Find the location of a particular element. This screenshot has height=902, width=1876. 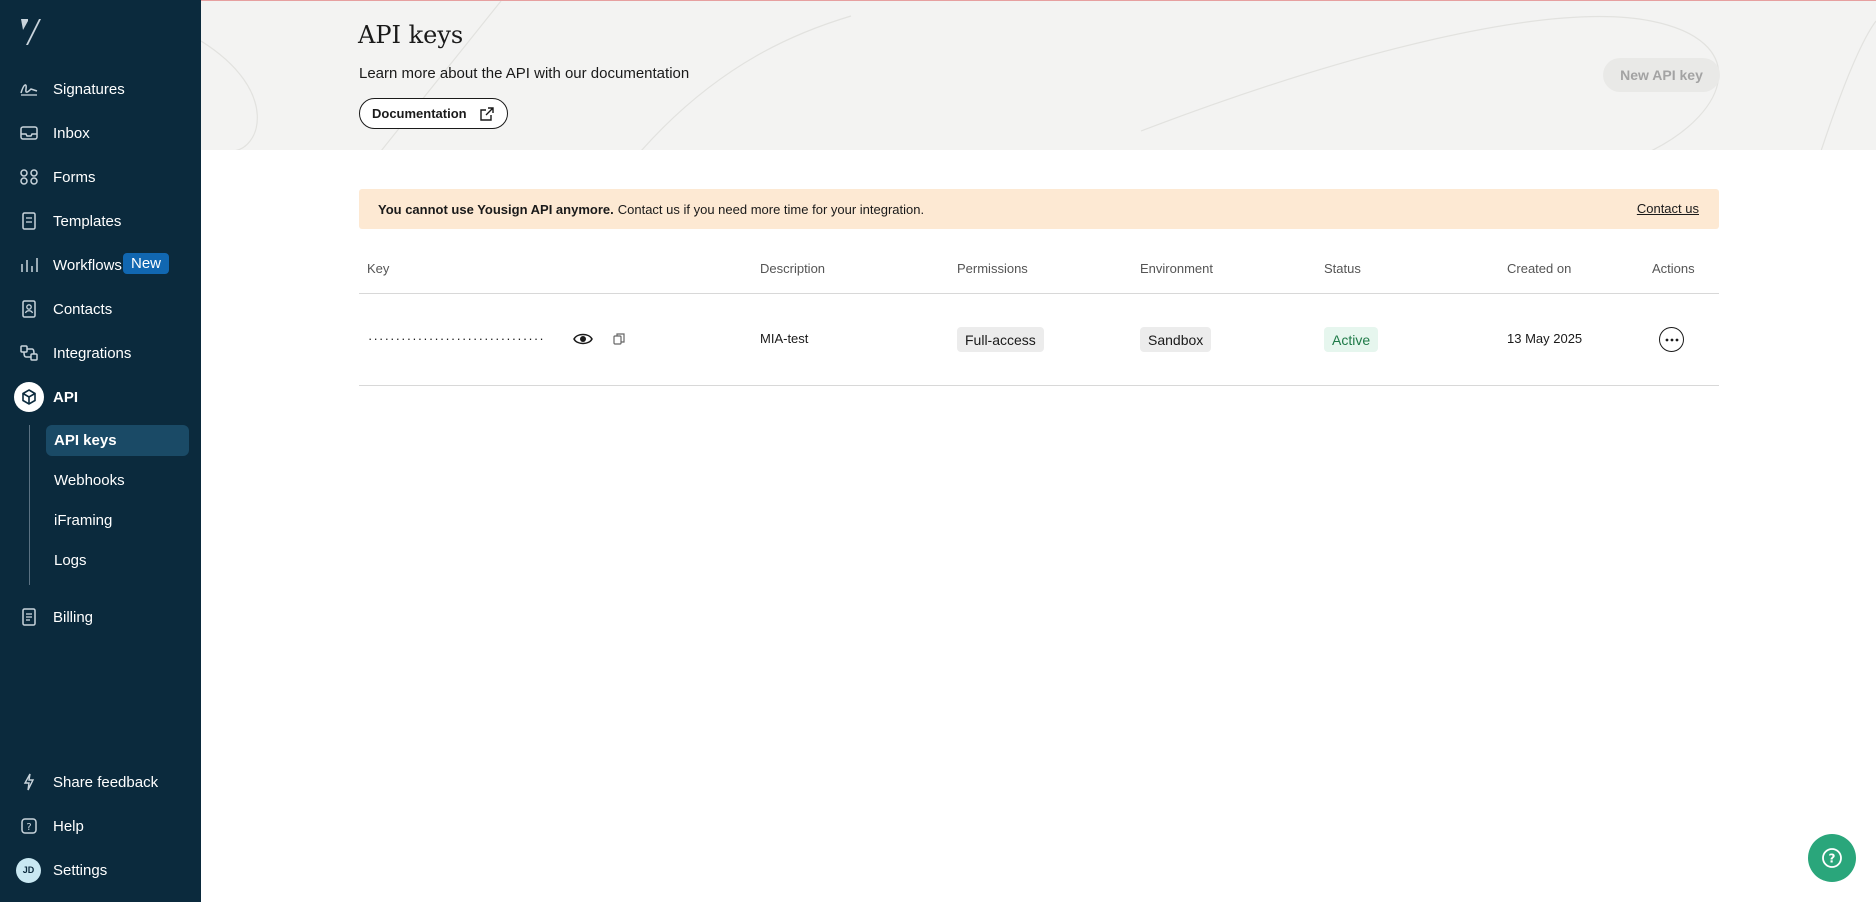

sidebar-item-label: API is located at coordinates (66, 397).